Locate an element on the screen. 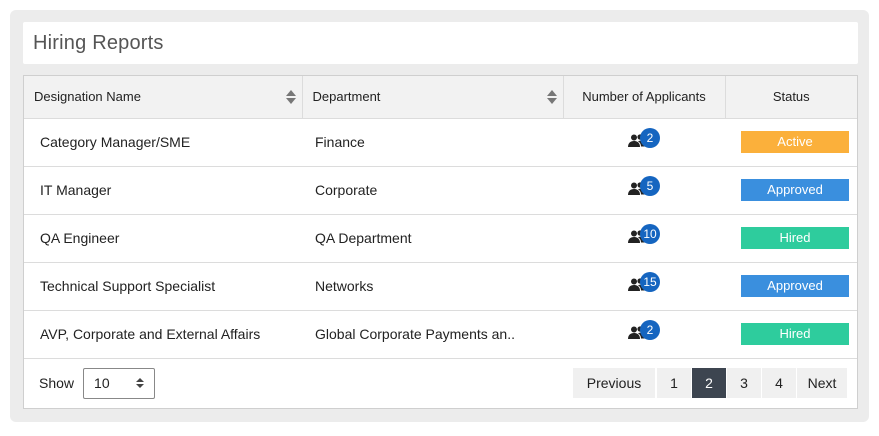 The image size is (879, 436). table-row: IT Manager Corporate 5 Approved is located at coordinates (440, 190).